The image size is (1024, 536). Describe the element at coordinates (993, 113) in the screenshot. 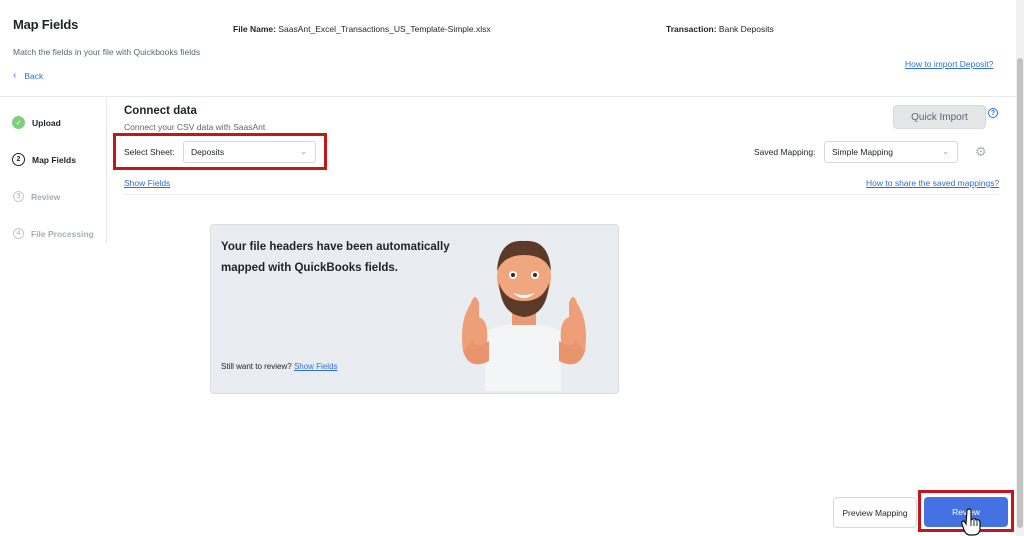

I see `info-icon: ?` at that location.